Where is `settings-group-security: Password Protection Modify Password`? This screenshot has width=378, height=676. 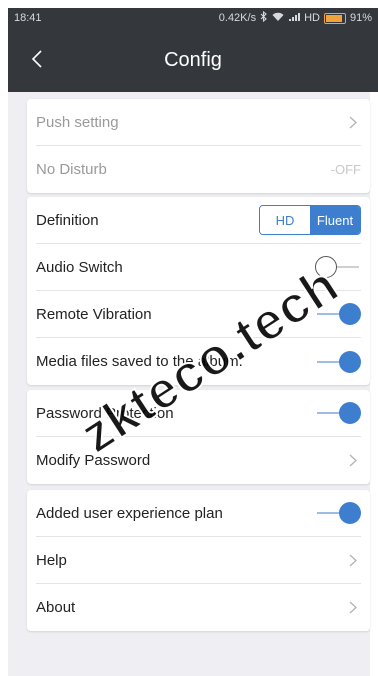
settings-group-security: Password Protection Modify Password is located at coordinates (198, 437).